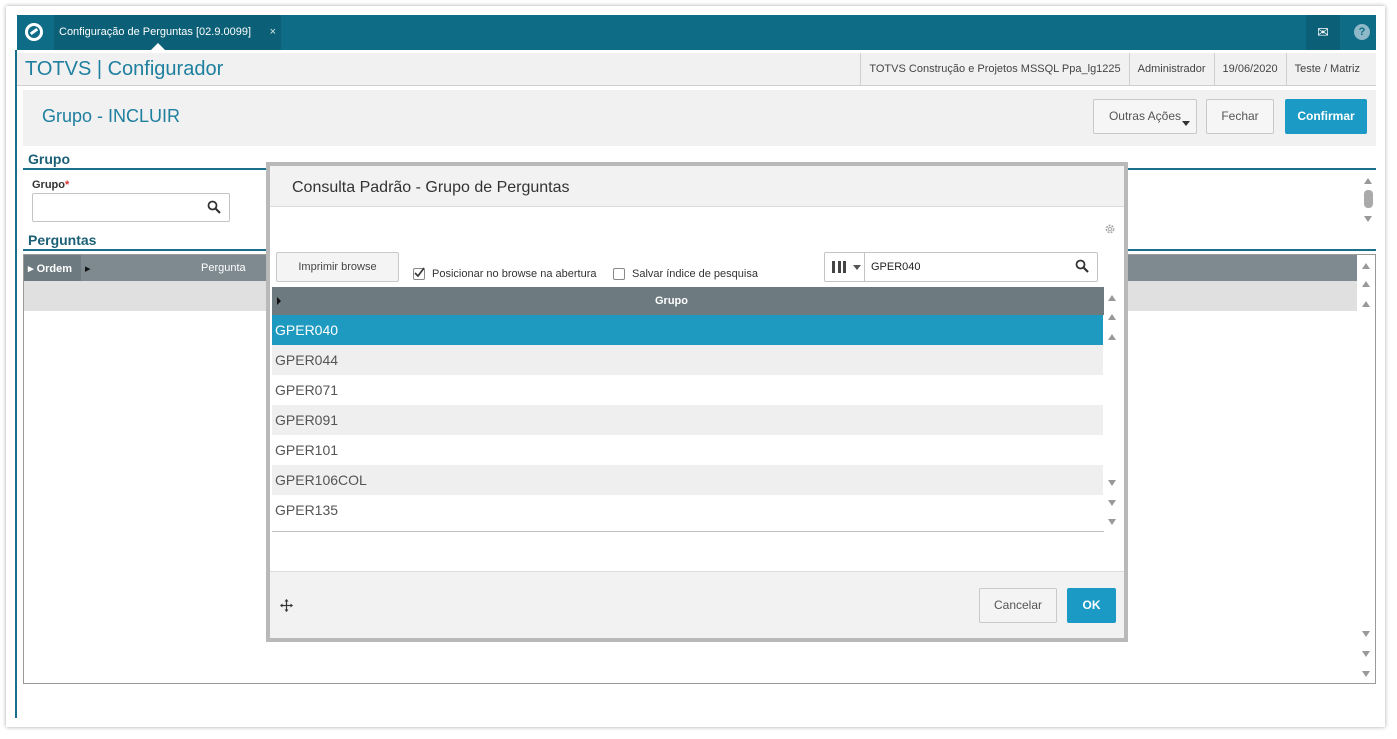  Describe the element at coordinates (273, 32) in the screenshot. I see `tab-close-icon: ×` at that location.